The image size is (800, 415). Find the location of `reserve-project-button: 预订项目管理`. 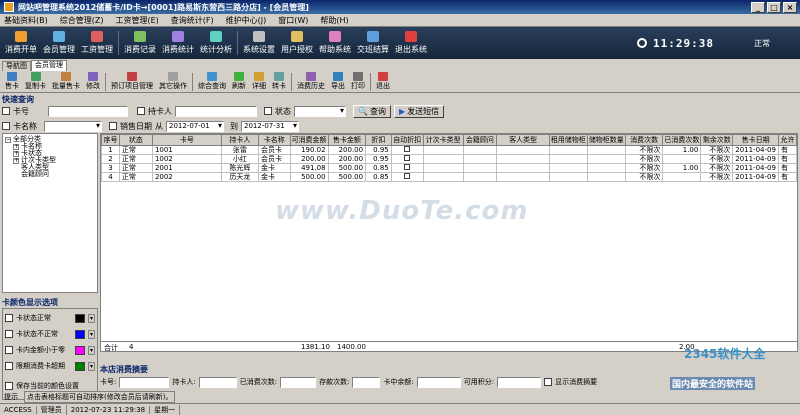

reserve-project-button: 预订项目管理 is located at coordinates (132, 81).